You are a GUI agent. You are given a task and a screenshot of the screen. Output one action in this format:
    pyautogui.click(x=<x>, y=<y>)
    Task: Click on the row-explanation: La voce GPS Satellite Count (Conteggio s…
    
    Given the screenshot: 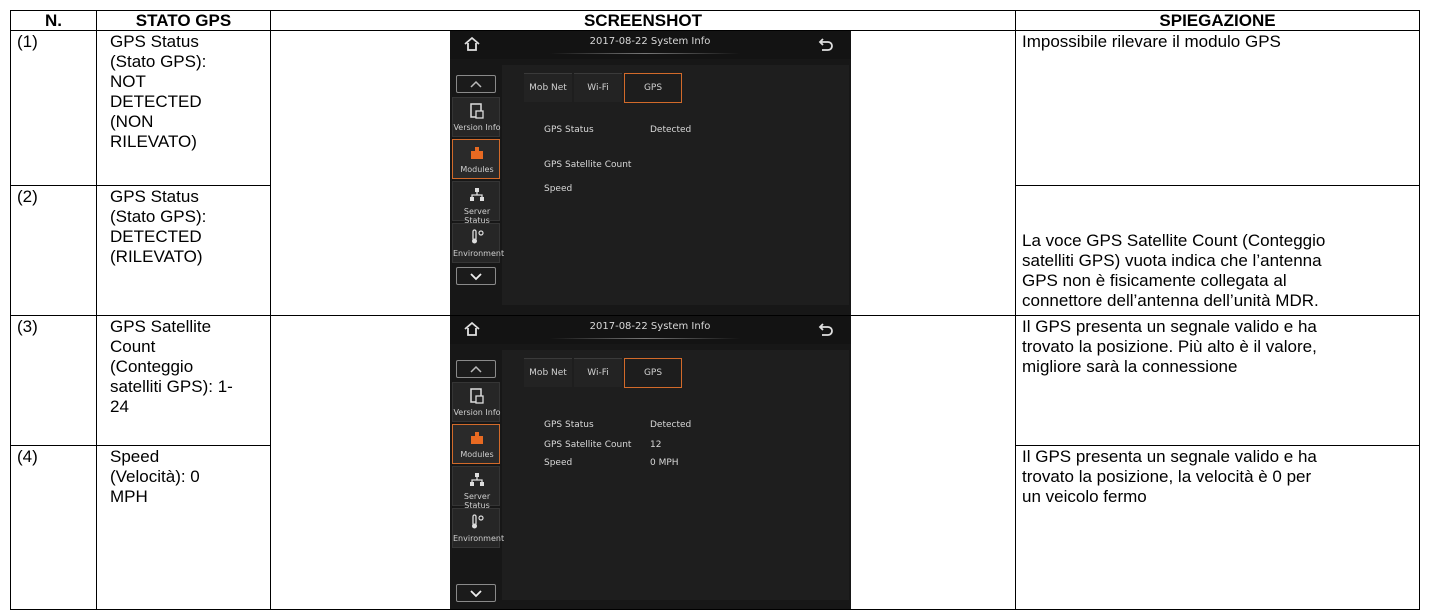 What is the action you would take?
    pyautogui.click(x=1174, y=270)
    